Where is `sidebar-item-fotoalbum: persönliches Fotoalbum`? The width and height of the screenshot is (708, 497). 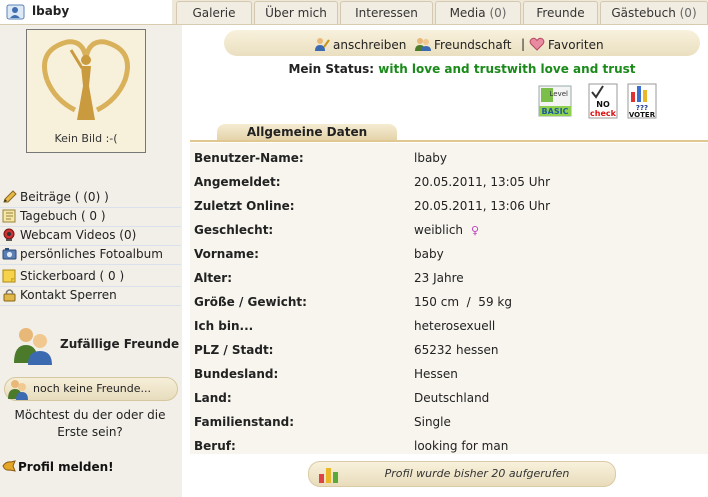 sidebar-item-fotoalbum: persönliches Fotoalbum is located at coordinates (90, 255).